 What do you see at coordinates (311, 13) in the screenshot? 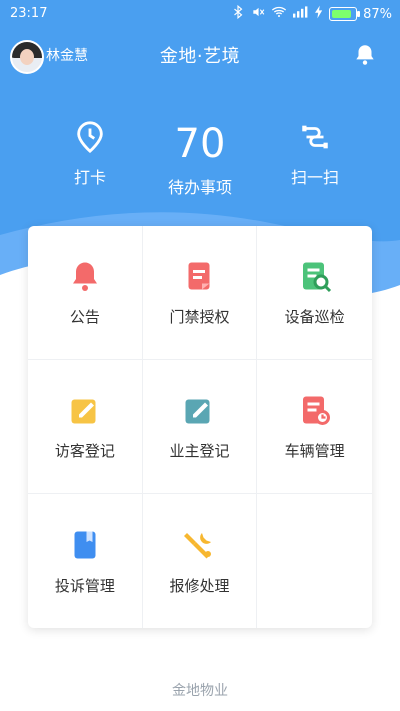
I see `status-right: 87%` at bounding box center [311, 13].